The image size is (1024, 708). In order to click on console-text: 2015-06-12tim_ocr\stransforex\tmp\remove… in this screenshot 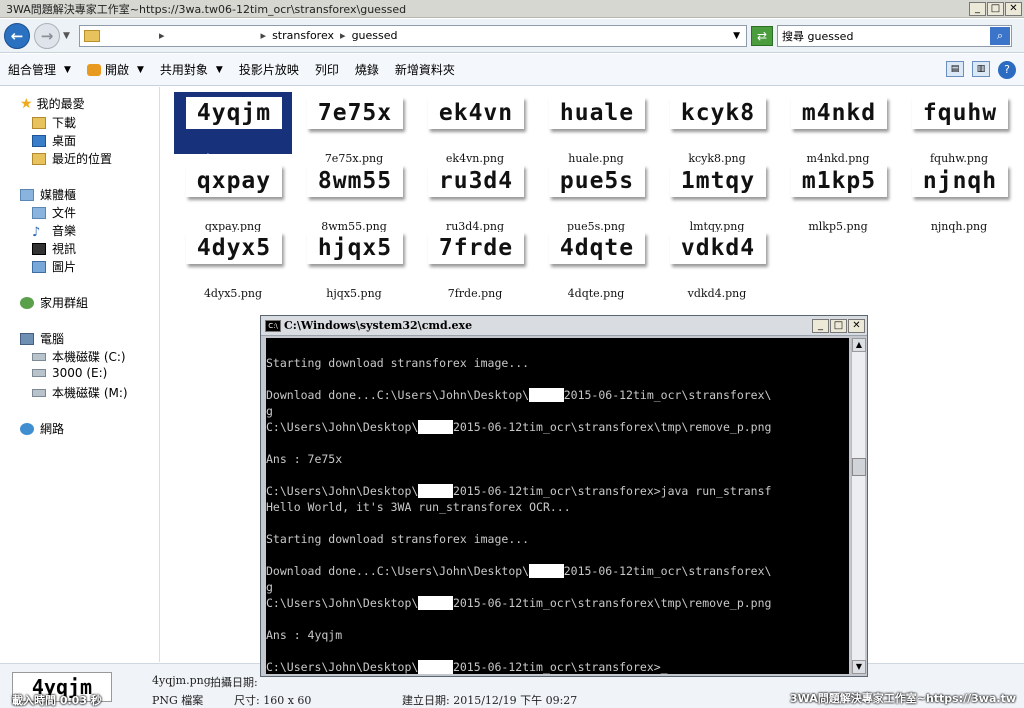, I will do `click(612, 603)`.